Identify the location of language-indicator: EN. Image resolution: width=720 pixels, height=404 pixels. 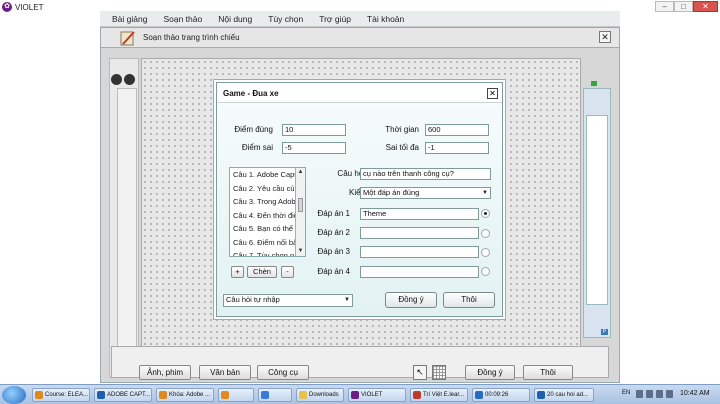
(626, 393).